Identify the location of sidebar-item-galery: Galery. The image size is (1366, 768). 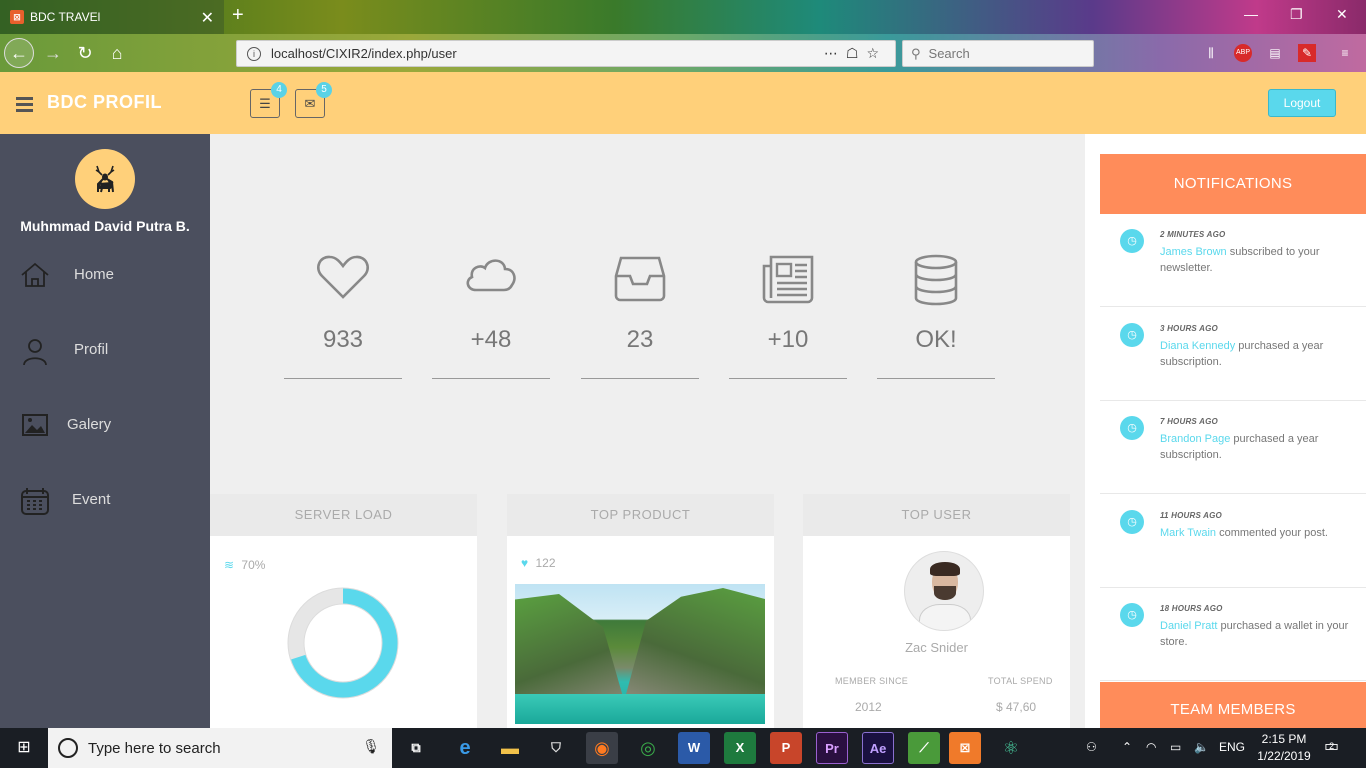
(105, 426).